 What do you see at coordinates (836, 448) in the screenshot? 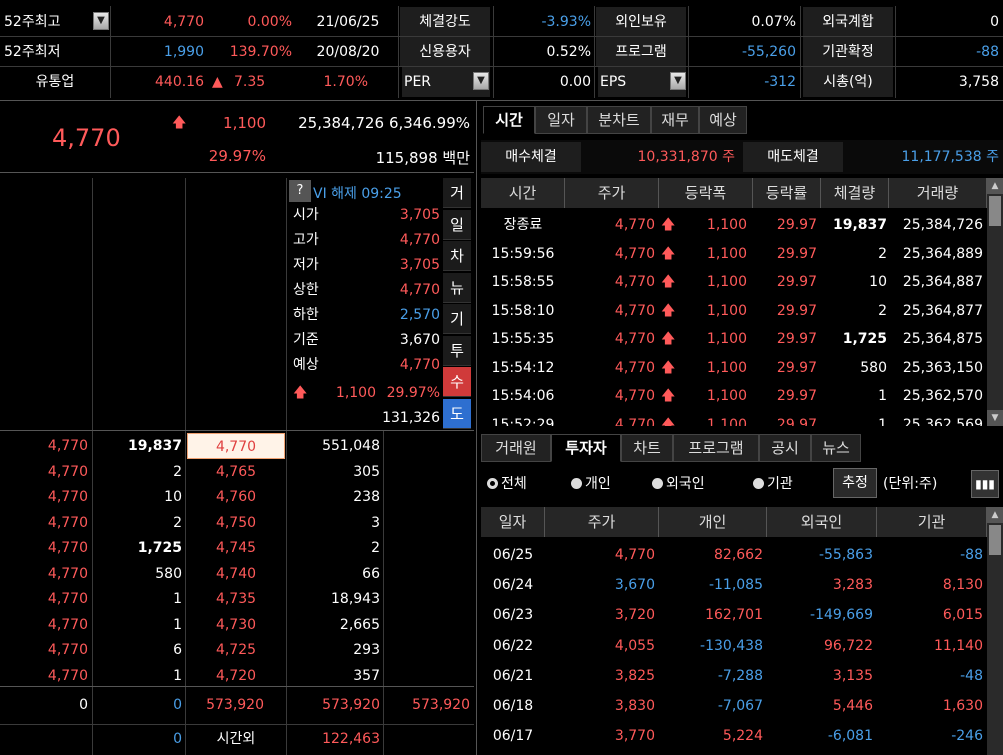
I see `tab-lower: 뉴스` at bounding box center [836, 448].